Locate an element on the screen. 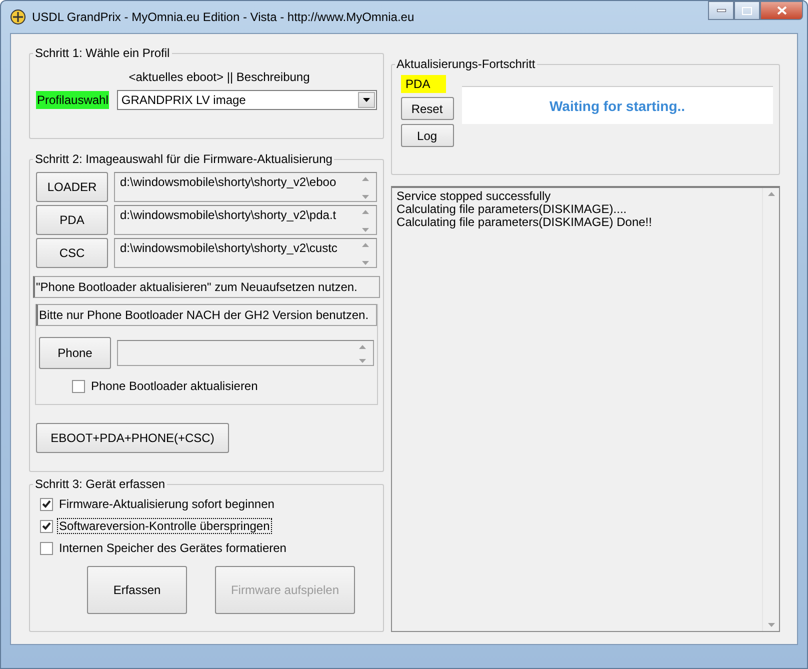 The height and width of the screenshot is (669, 808). checkbox-label: Internen Speicher des Gerätes formatieren is located at coordinates (173, 548).